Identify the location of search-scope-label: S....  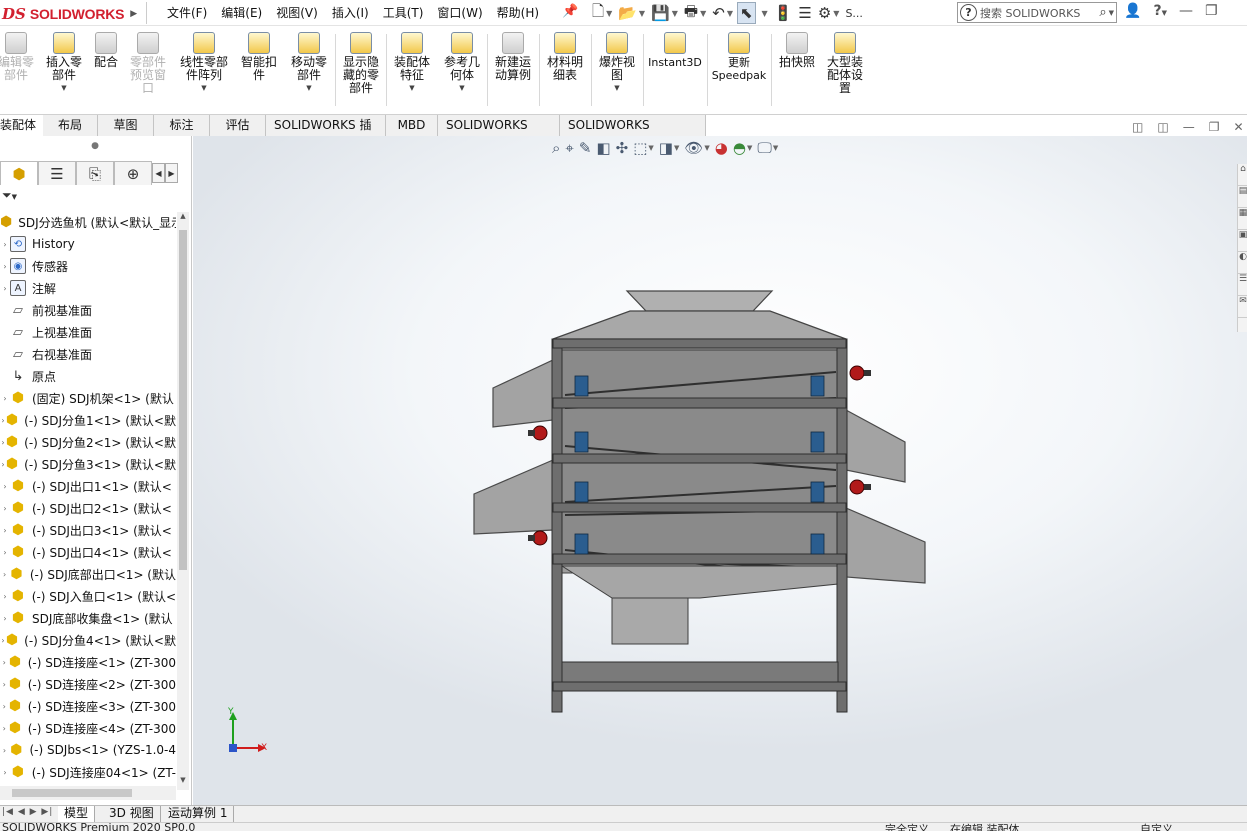
(853, 13).